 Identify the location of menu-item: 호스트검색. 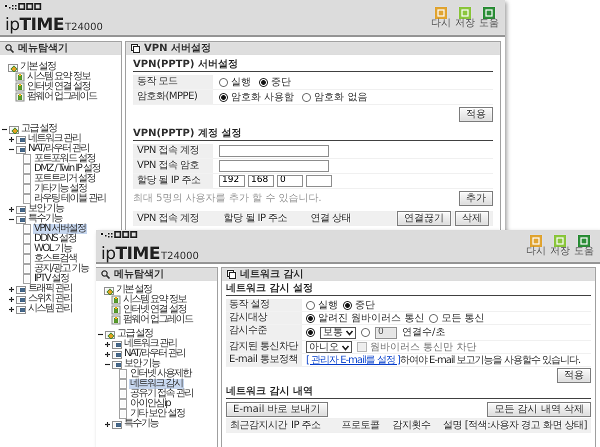
(55, 259).